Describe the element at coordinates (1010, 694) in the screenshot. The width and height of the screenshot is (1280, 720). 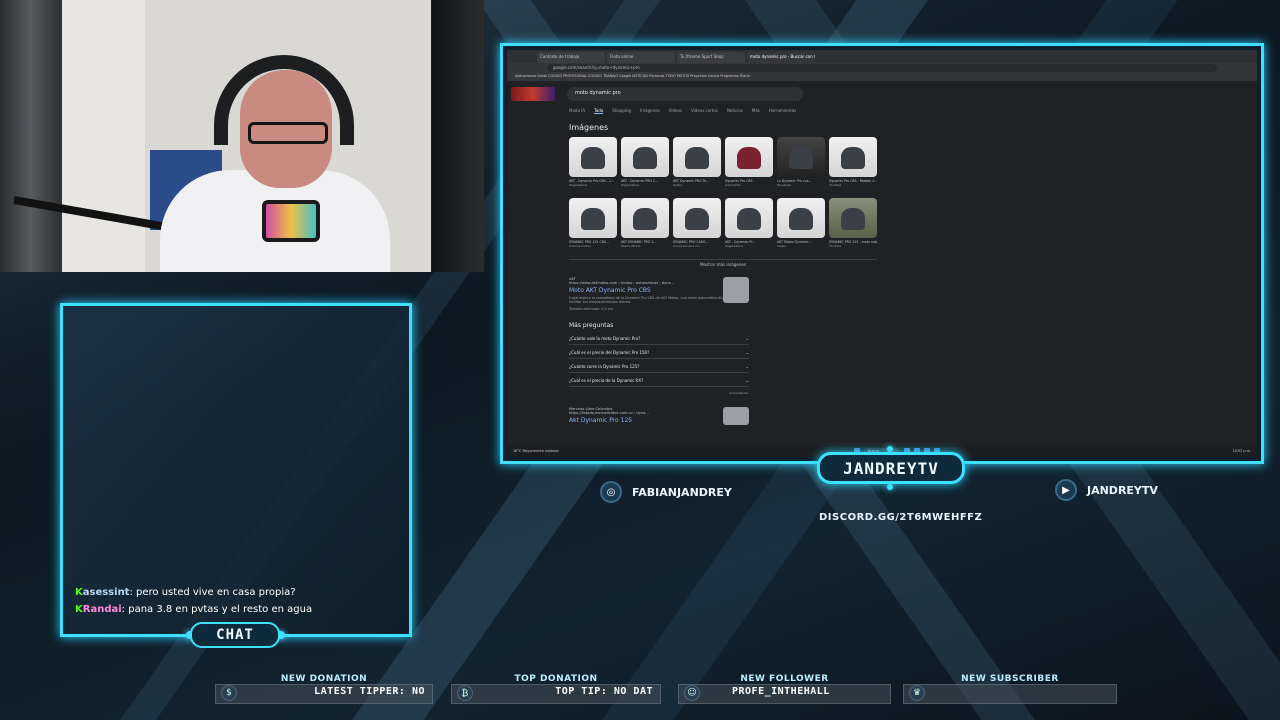
I see `stat-bar` at that location.